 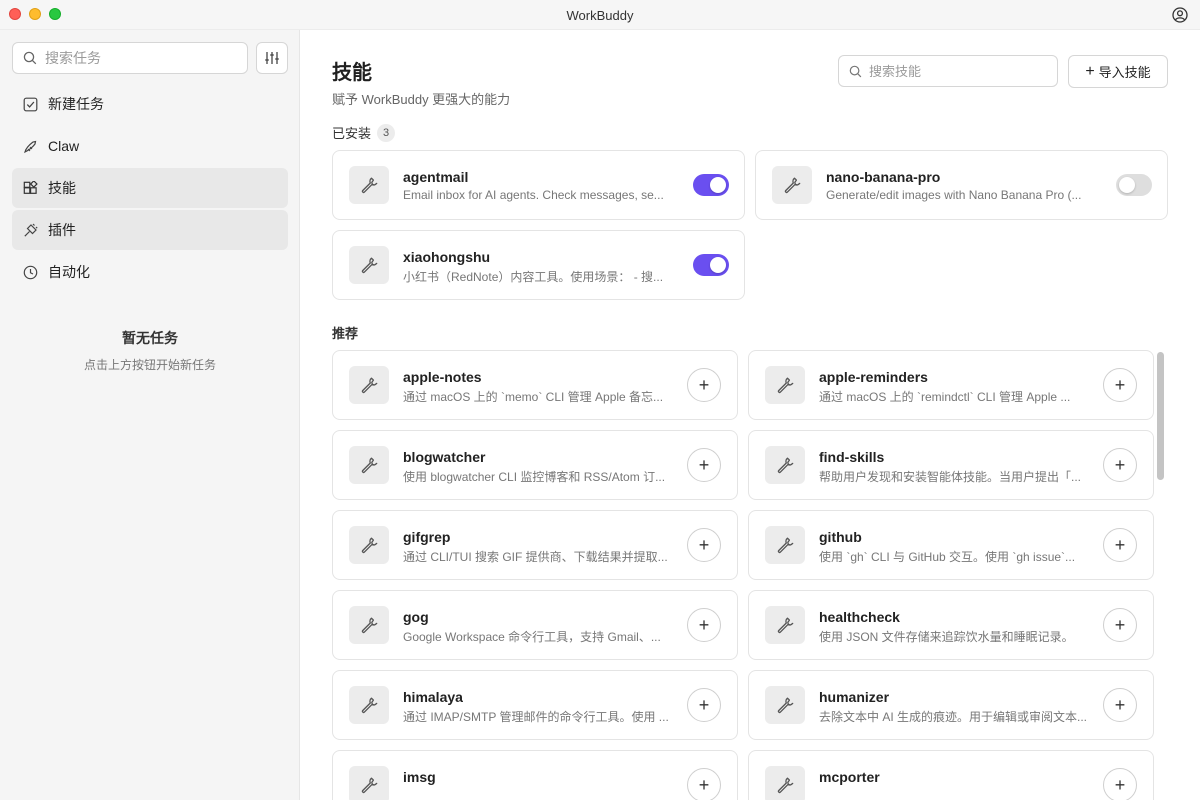 I want to click on task-search-box, so click(x=130, y=58).